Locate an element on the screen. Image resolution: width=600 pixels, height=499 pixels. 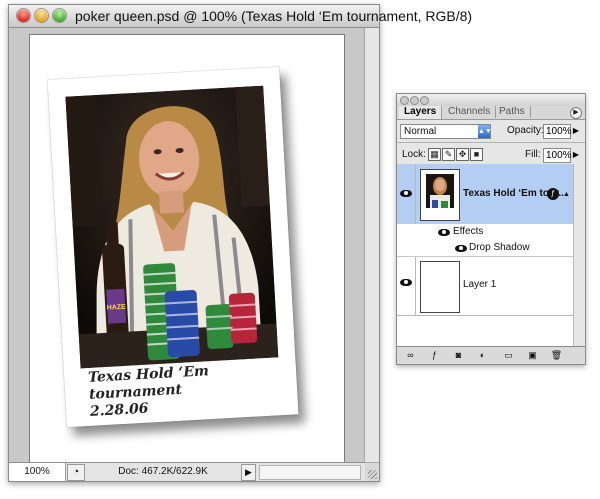
fill-label: Fill: is located at coordinates (533, 154).